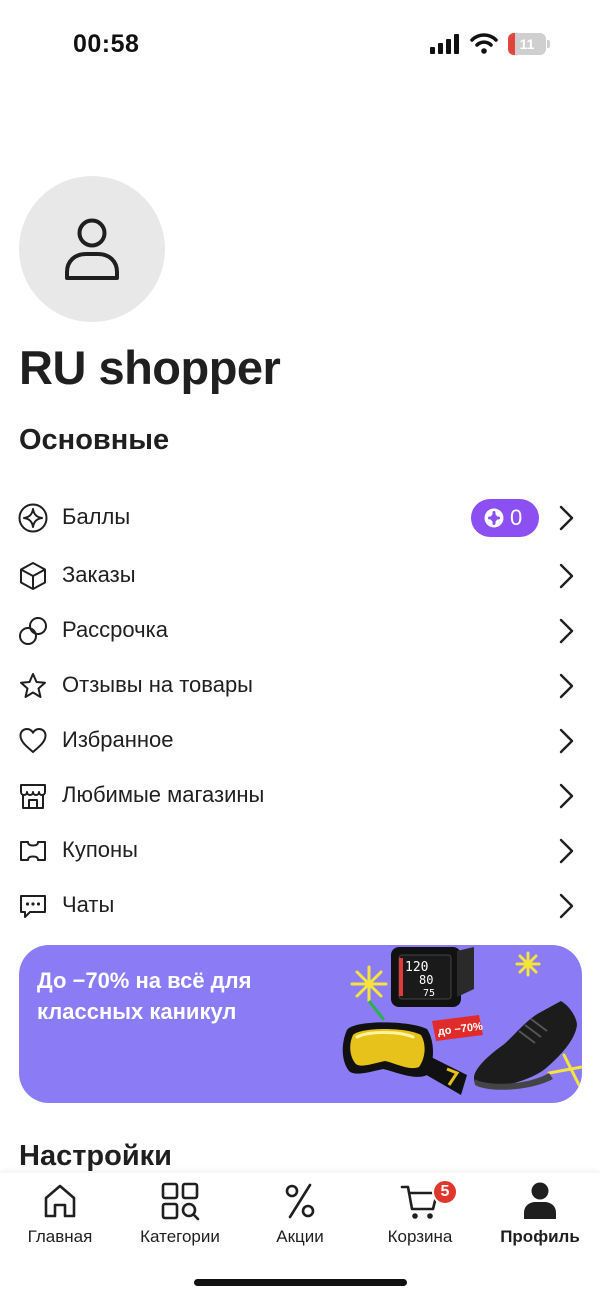 This screenshot has width=600, height=1300. I want to click on menu-item-favorite-stores: Любимые магазины, so click(300, 796).